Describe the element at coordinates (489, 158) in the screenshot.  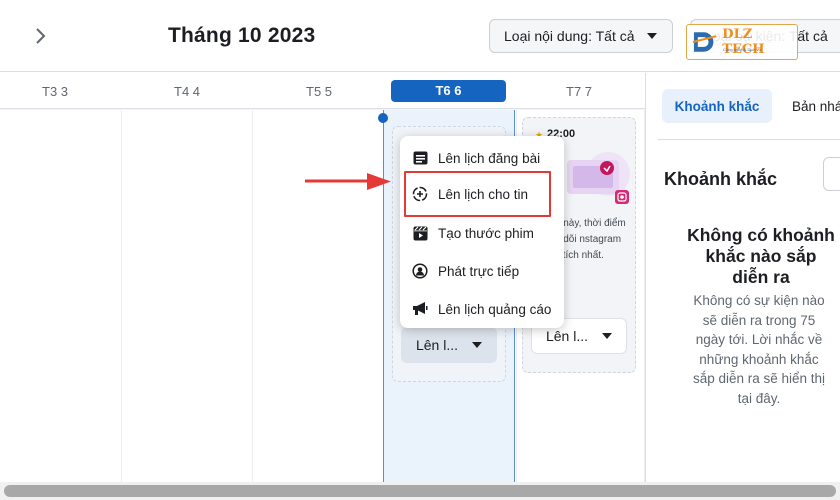
I see `menu-item-label: Lên lịch đăng bài` at that location.